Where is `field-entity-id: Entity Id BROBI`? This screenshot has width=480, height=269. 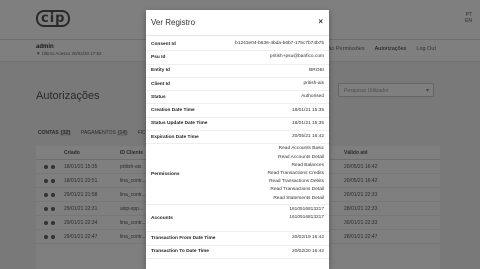
field-entity-id: Entity Id BROBI is located at coordinates (237, 71).